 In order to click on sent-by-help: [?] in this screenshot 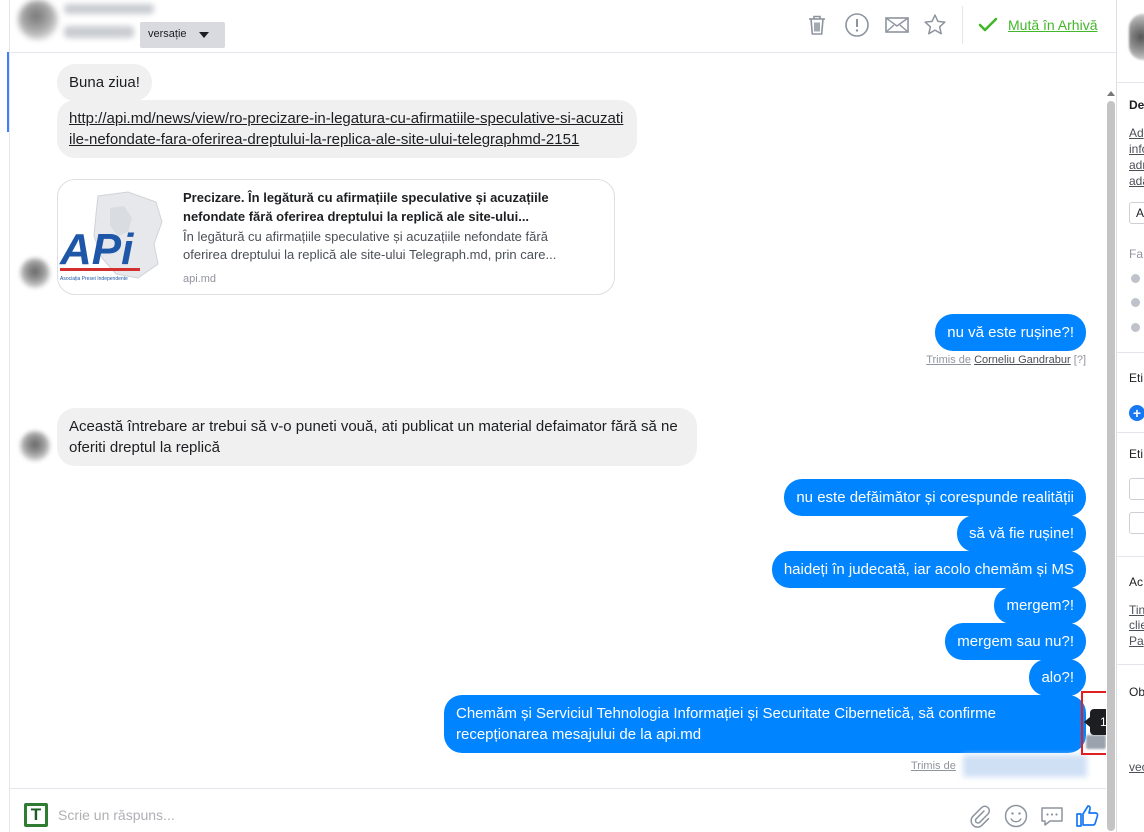, I will do `click(1080, 360)`.